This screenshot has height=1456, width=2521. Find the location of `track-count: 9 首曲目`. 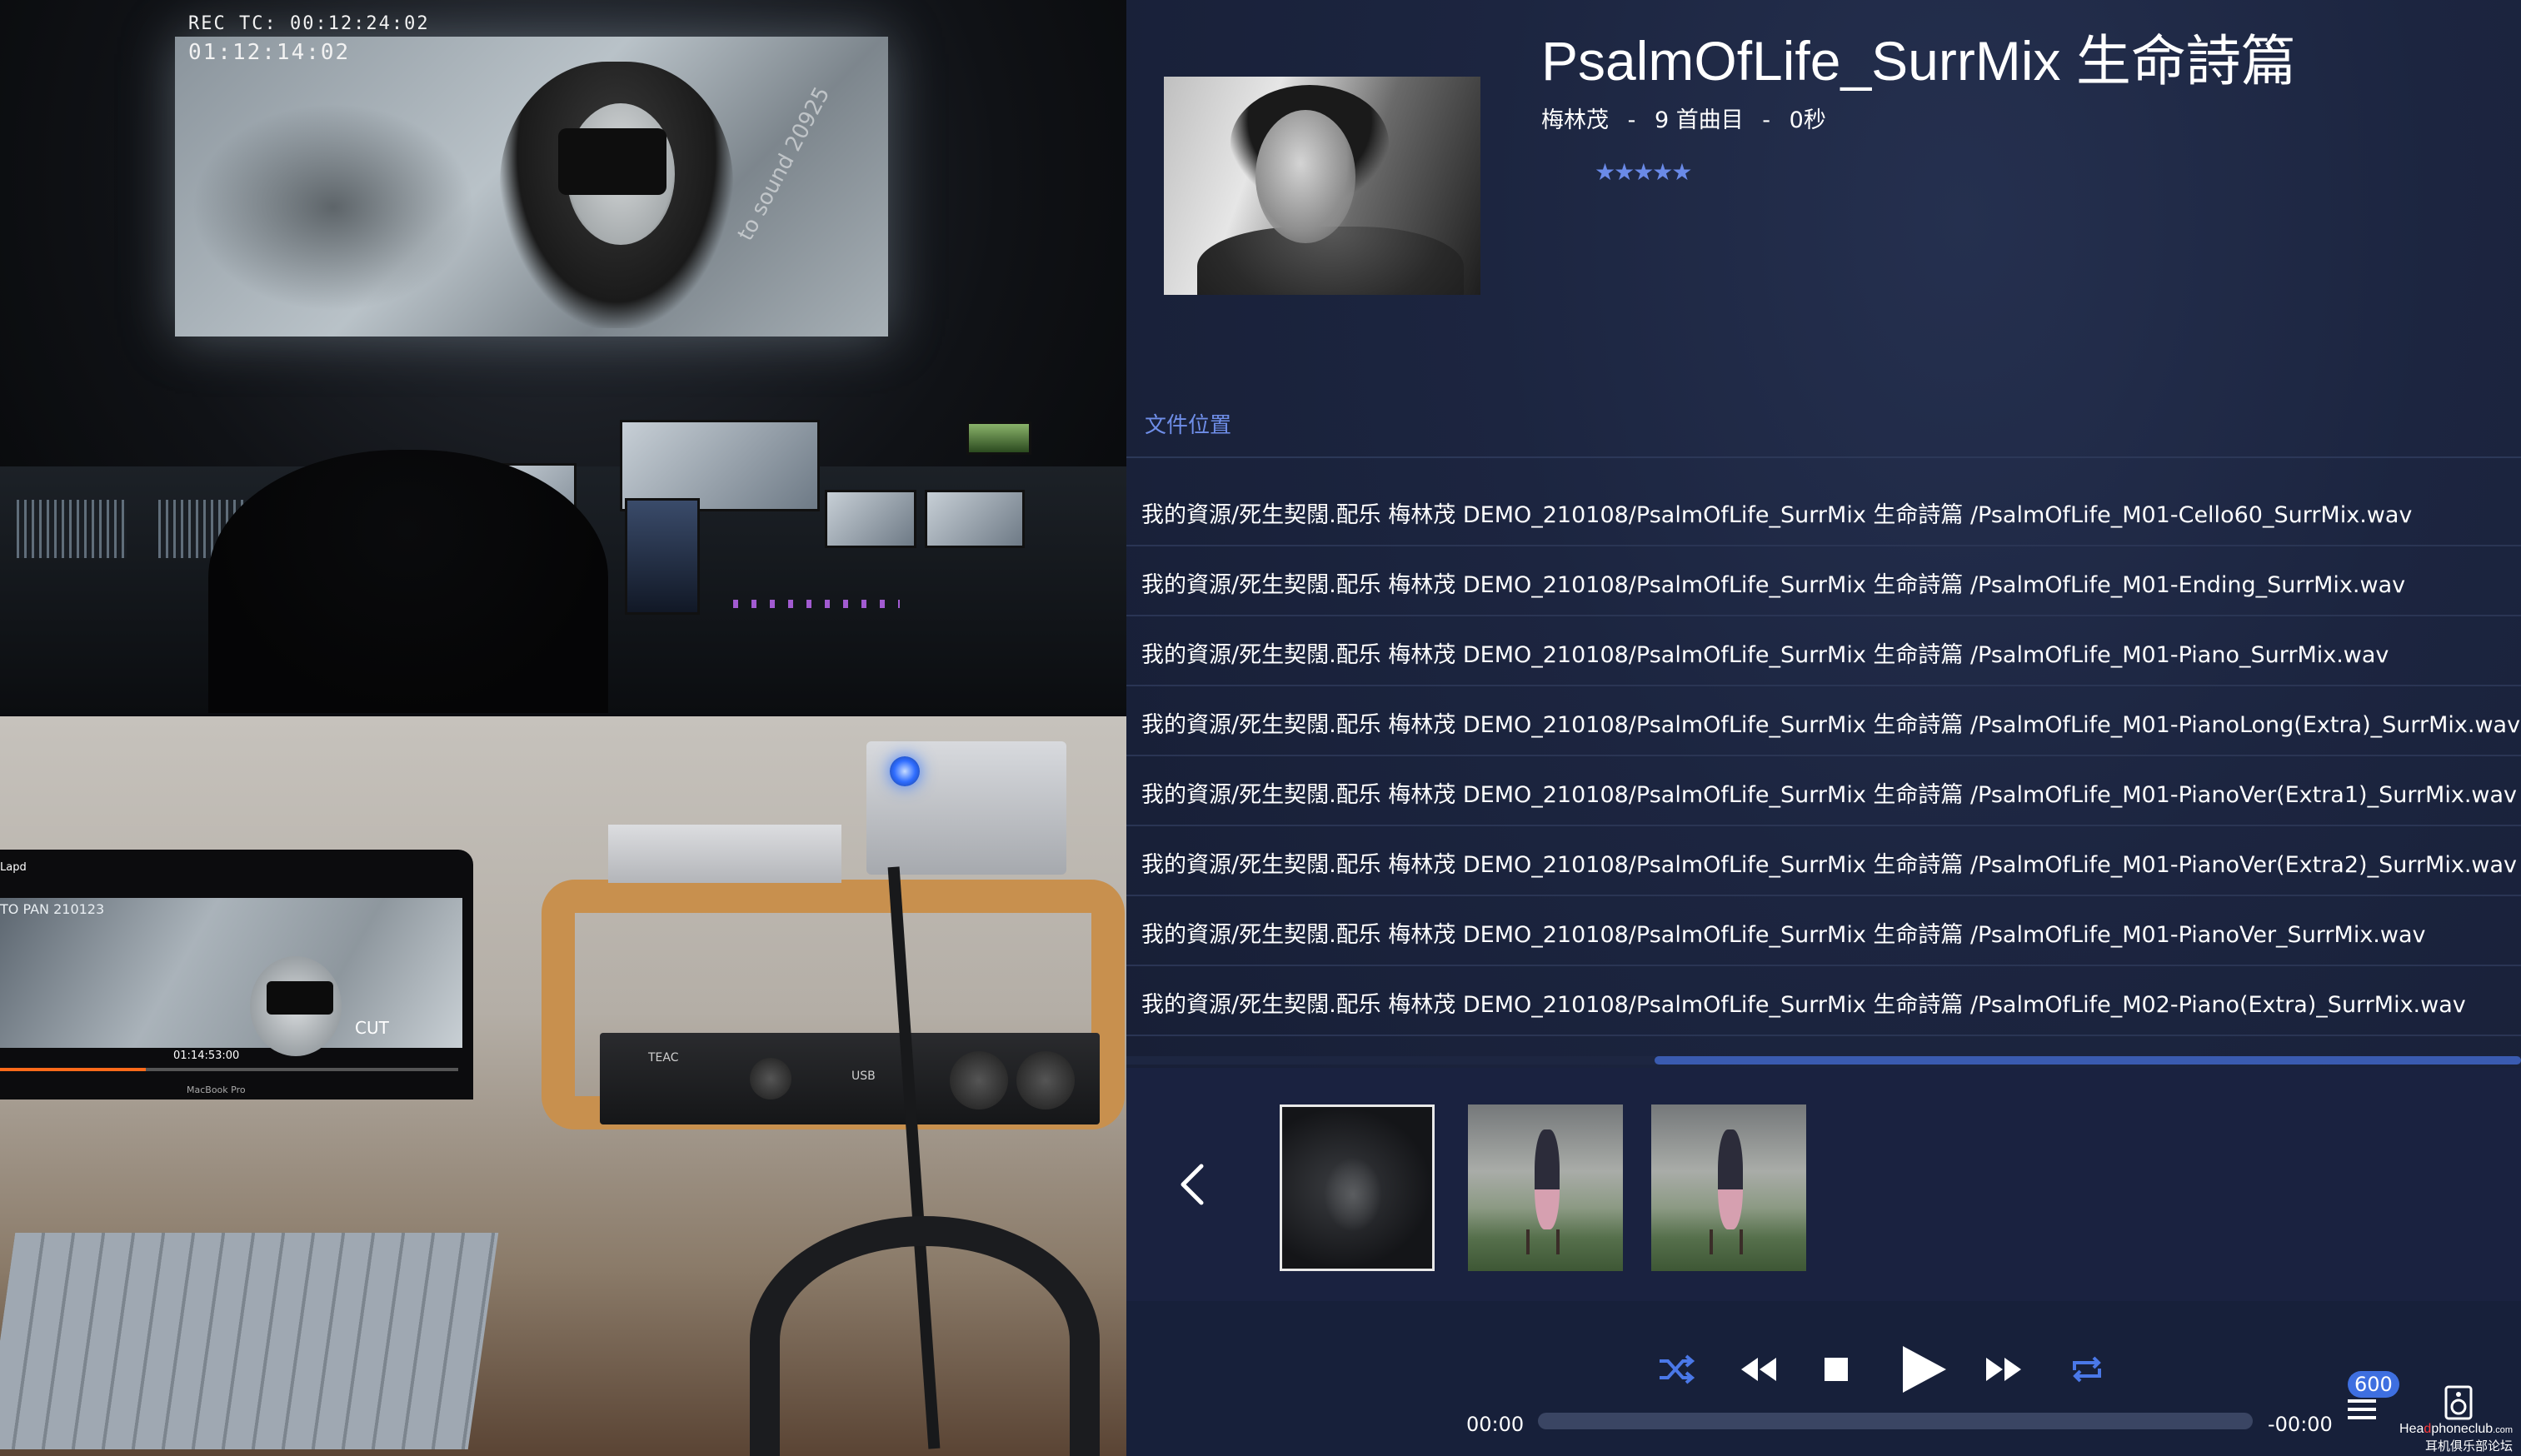

track-count: 9 首曲目 is located at coordinates (1699, 120).